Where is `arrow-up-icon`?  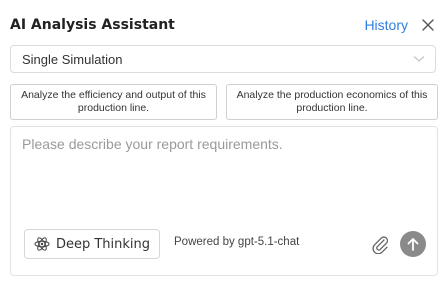
arrow-up-icon is located at coordinates (413, 244).